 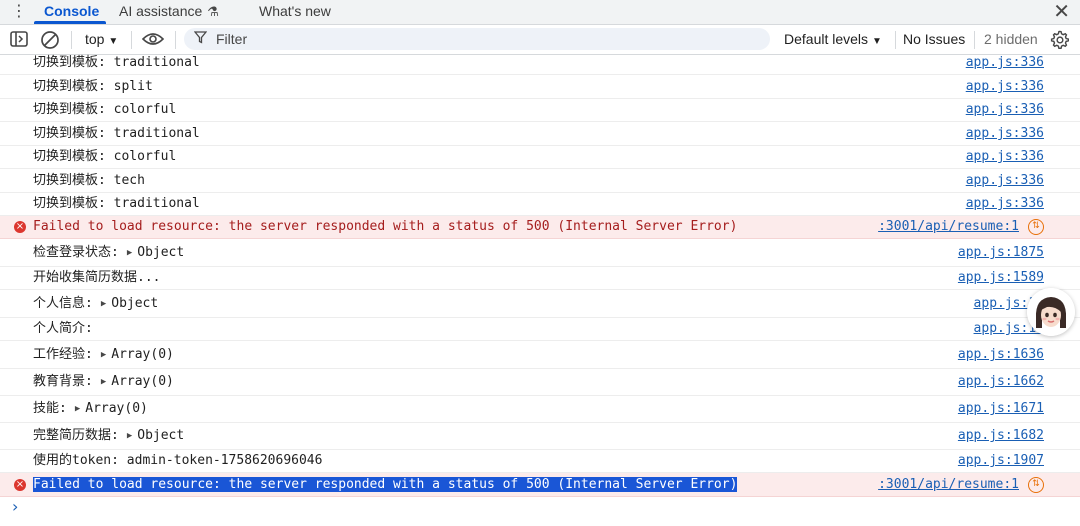 What do you see at coordinates (129, 180) in the screenshot?
I see `log-value: tech` at bounding box center [129, 180].